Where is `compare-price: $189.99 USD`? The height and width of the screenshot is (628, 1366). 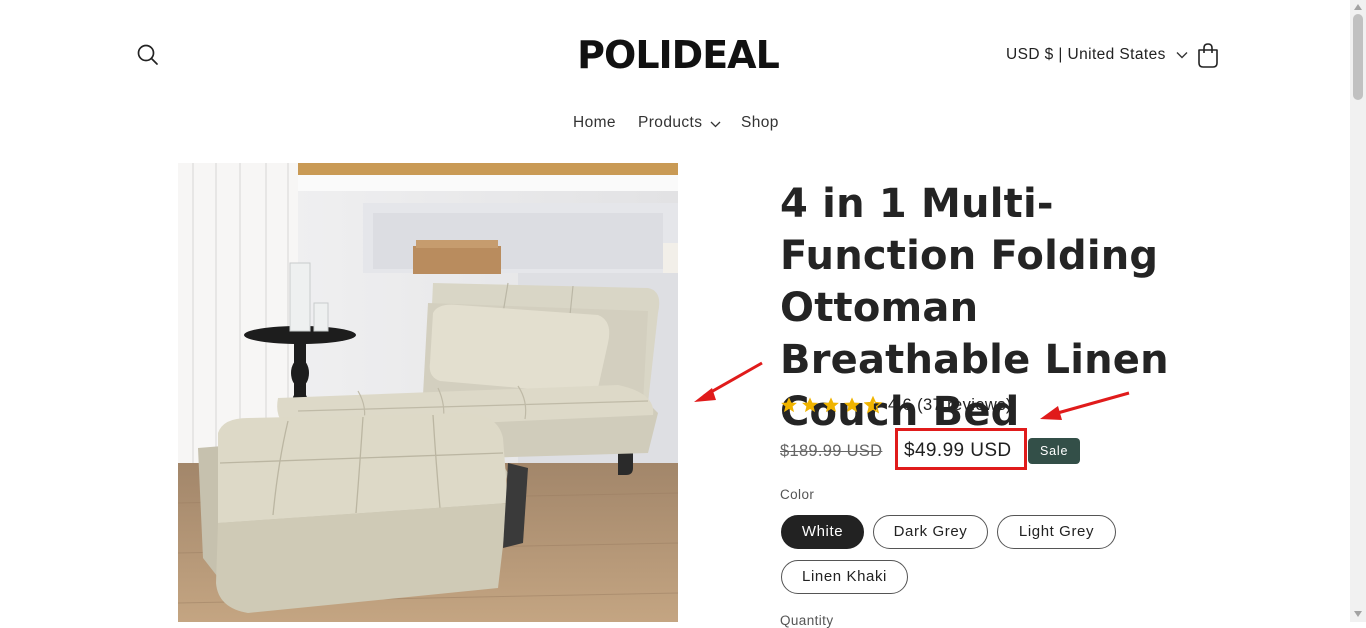
compare-price: $189.99 USD is located at coordinates (831, 451).